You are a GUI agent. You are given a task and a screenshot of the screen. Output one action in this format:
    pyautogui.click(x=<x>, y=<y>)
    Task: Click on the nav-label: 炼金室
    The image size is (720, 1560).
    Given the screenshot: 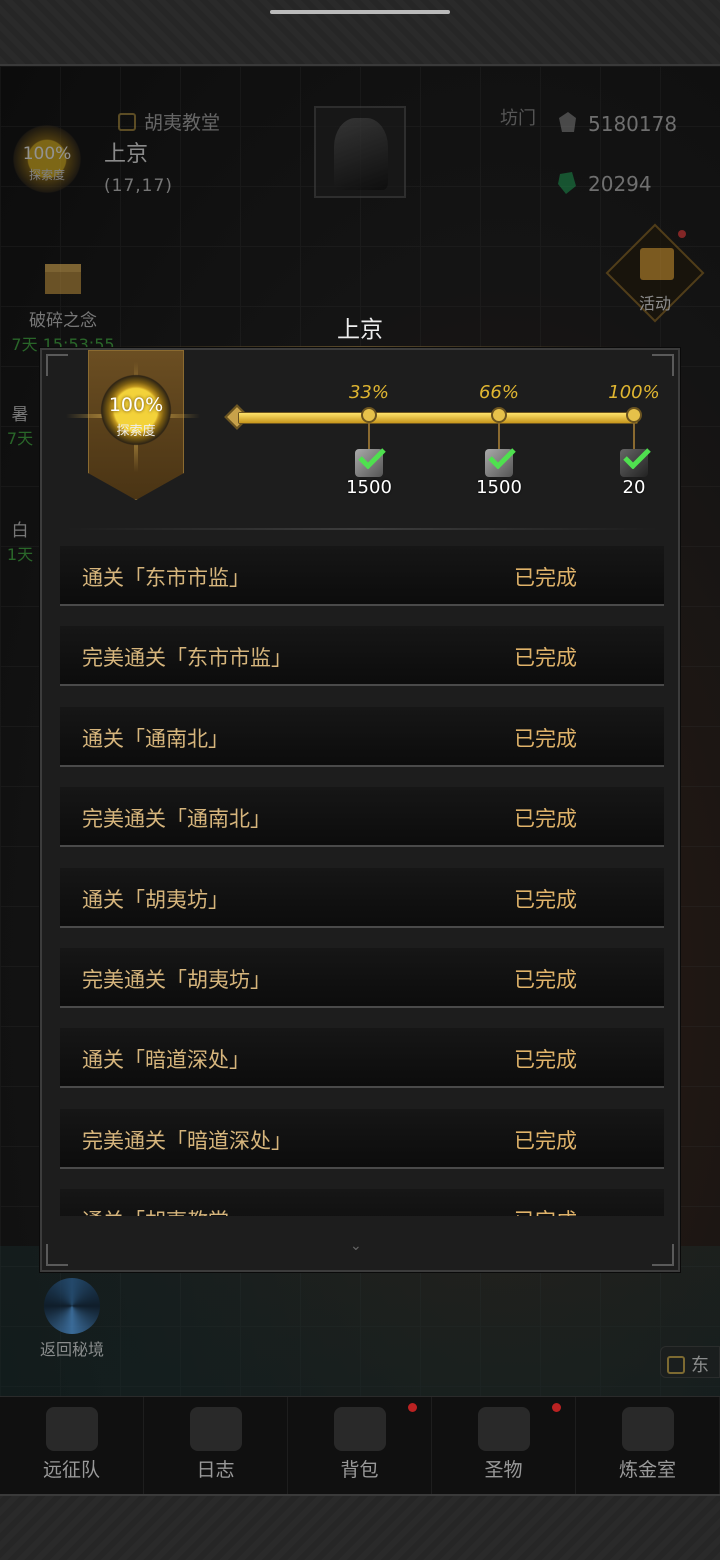 What is the action you would take?
    pyautogui.click(x=647, y=1470)
    